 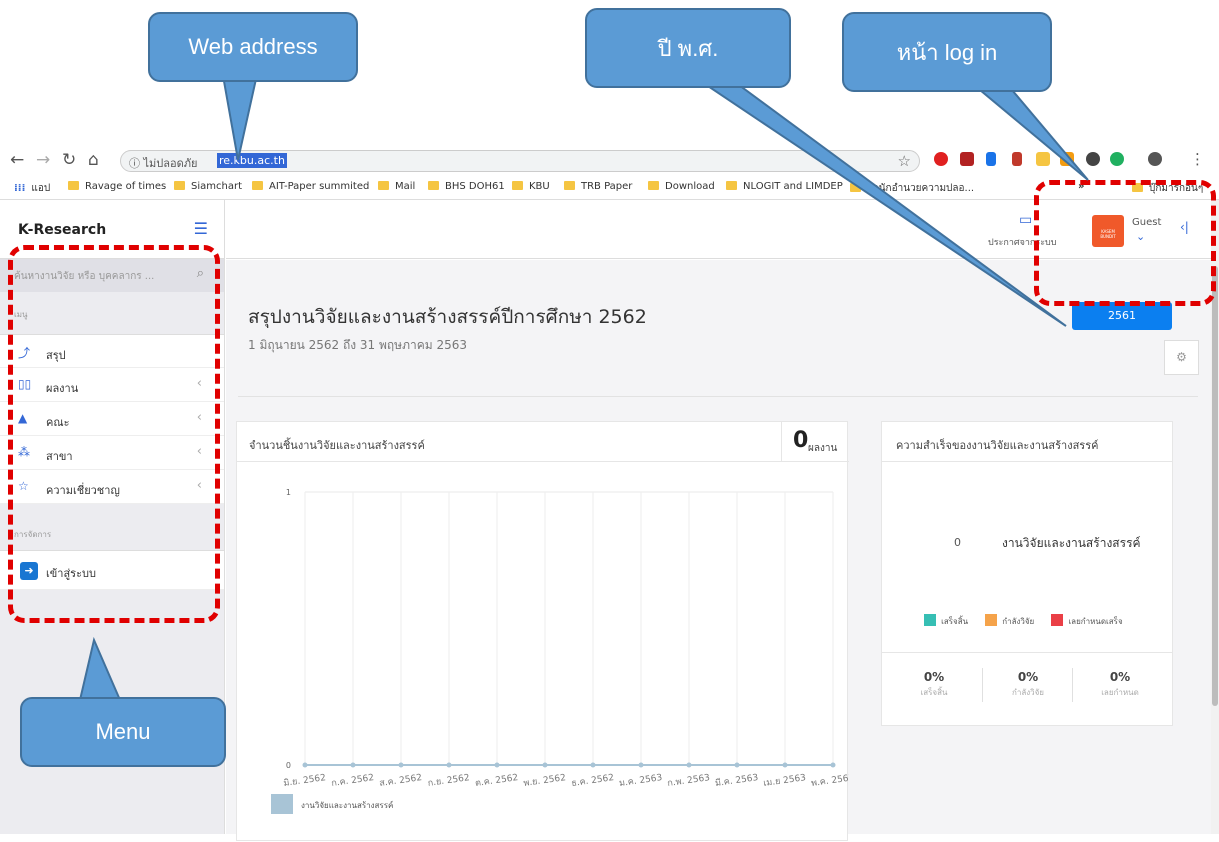 I want to click on callout-year: ปี พ.ศ., so click(x=688, y=48).